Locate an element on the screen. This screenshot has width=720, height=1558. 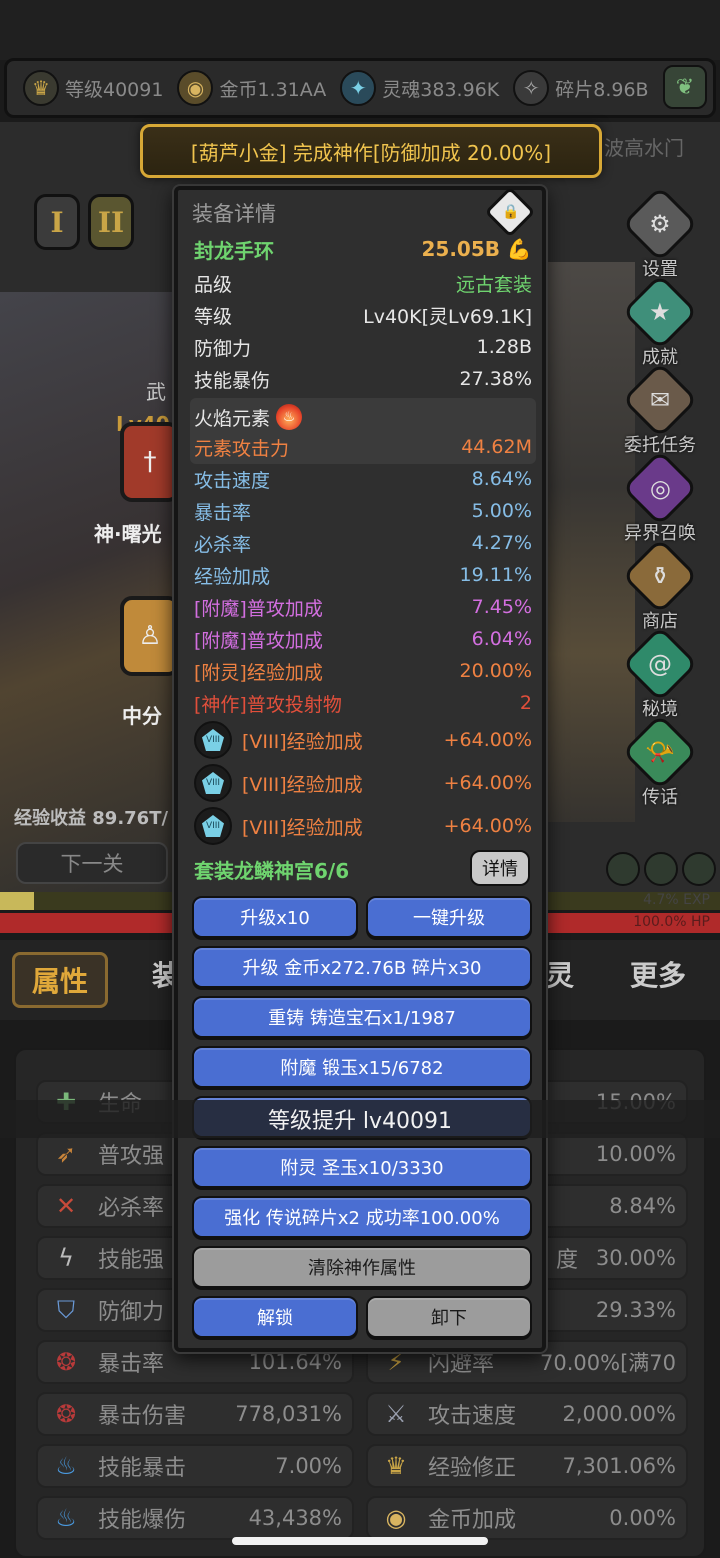
modal-title: 装备详情 is located at coordinates (234, 214).